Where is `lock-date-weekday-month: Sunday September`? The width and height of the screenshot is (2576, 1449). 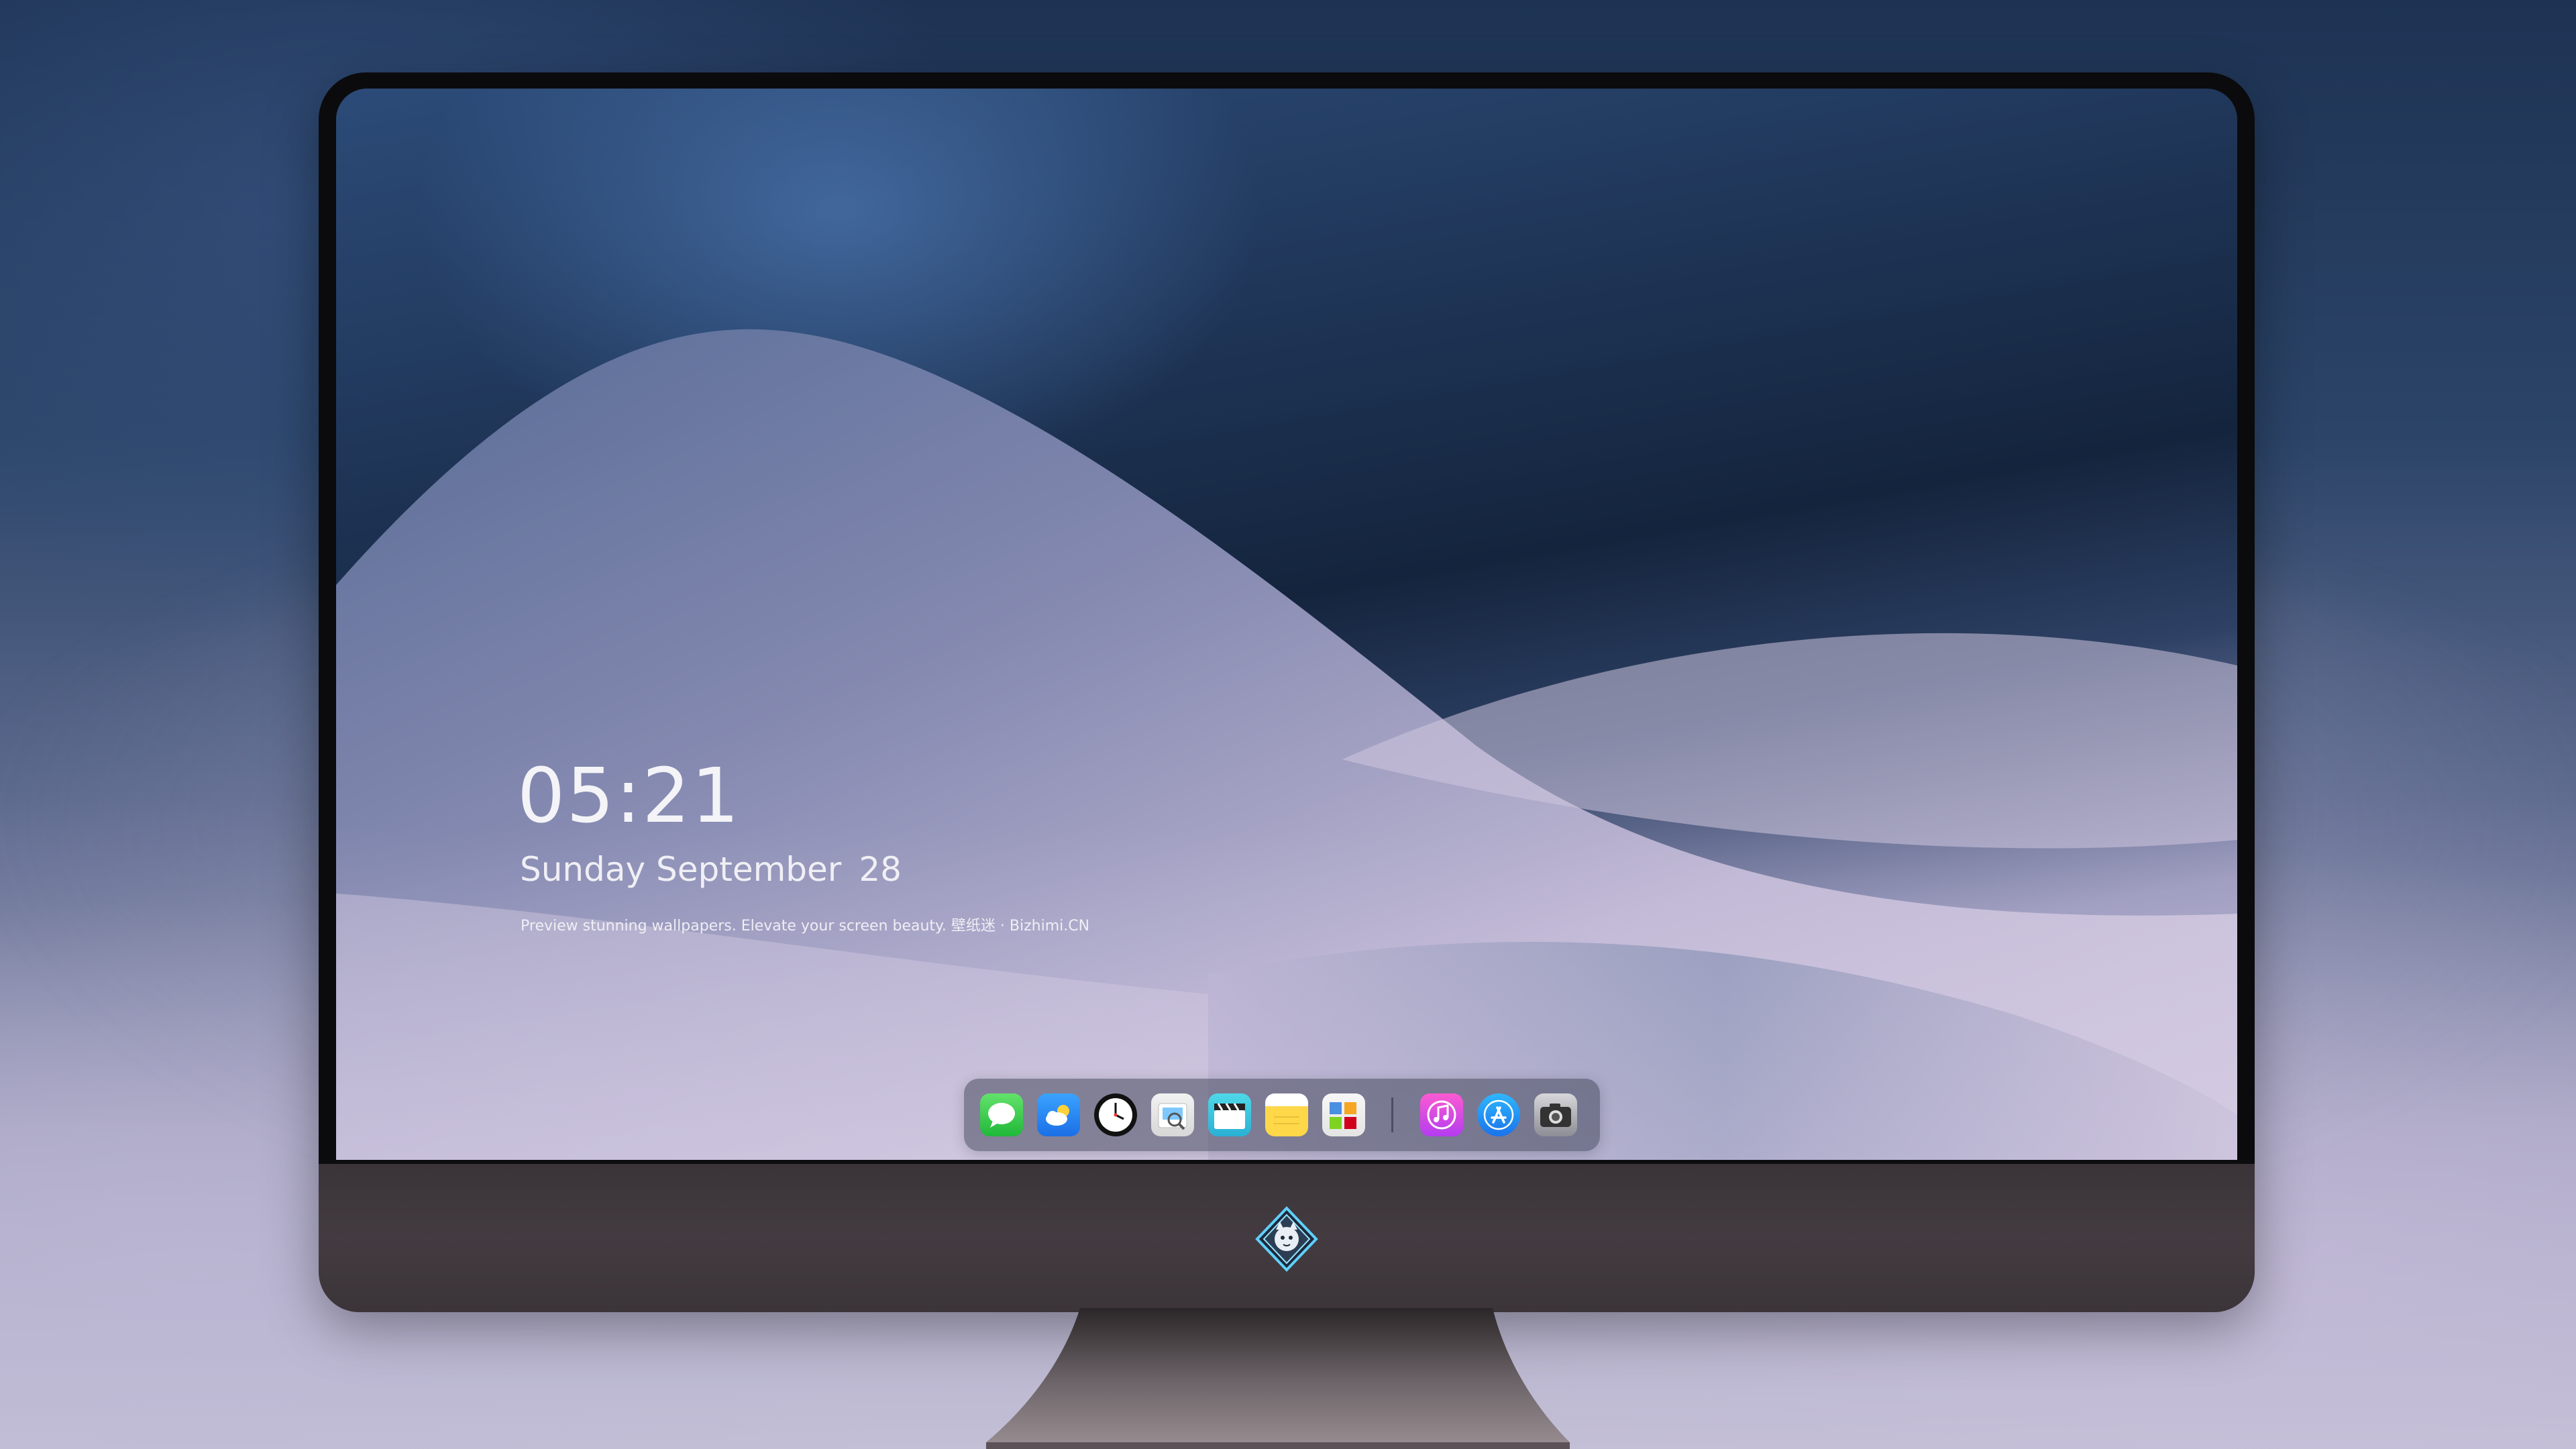 lock-date-weekday-month: Sunday September is located at coordinates (681, 869).